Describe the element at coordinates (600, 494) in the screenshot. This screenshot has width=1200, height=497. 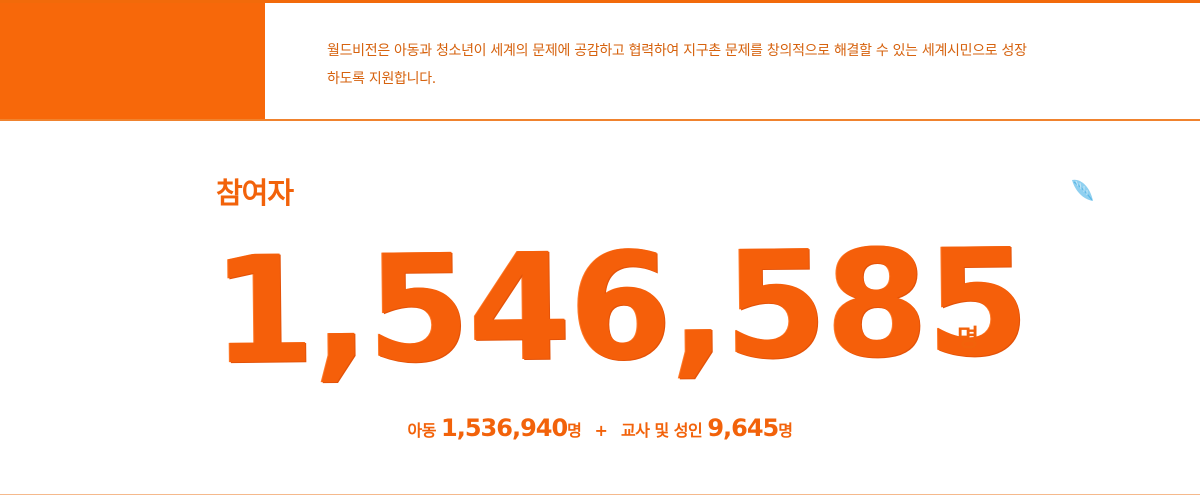
I see `bottom-border` at that location.